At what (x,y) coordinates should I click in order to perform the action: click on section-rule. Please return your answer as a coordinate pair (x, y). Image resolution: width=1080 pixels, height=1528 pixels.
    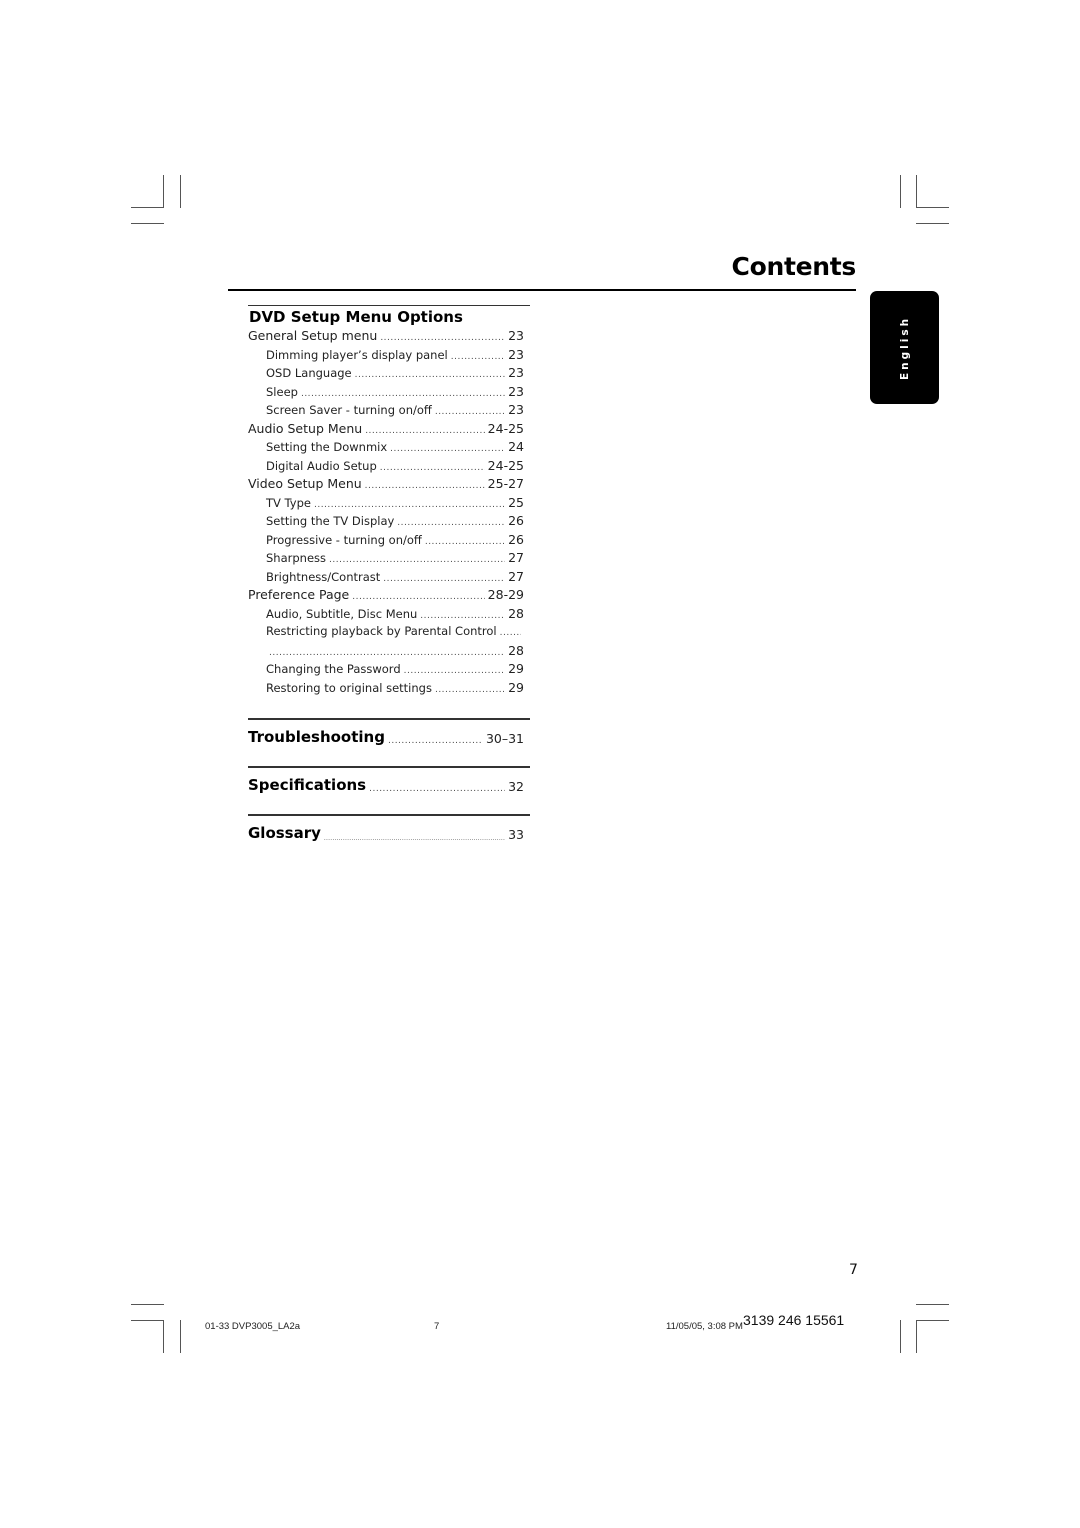
    Looking at the image, I should click on (389, 305).